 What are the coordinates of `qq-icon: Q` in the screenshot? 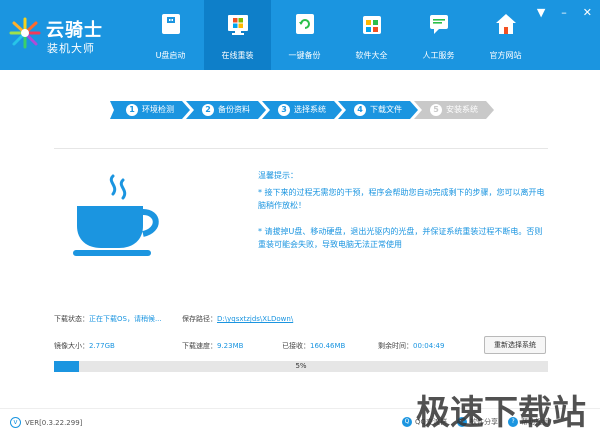 It's located at (407, 422).